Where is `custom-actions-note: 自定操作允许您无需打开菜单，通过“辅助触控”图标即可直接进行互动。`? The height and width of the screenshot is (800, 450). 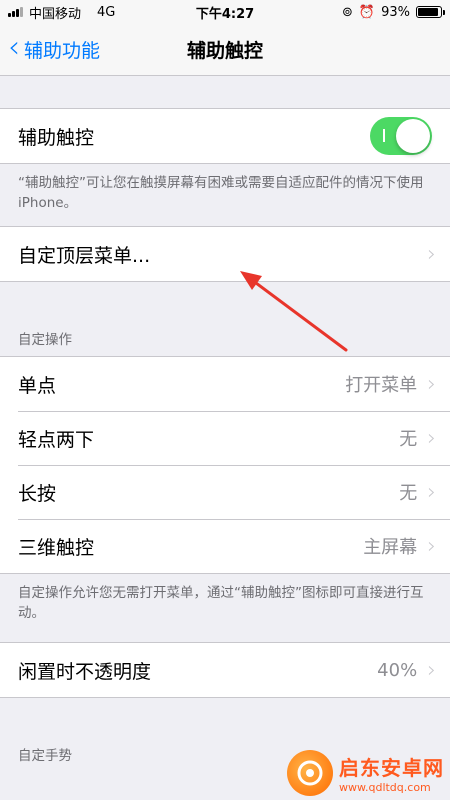 custom-actions-note: 自定操作允许您无需打开菜单，通过“辅助触控”图标即可直接进行互动。 is located at coordinates (221, 603).